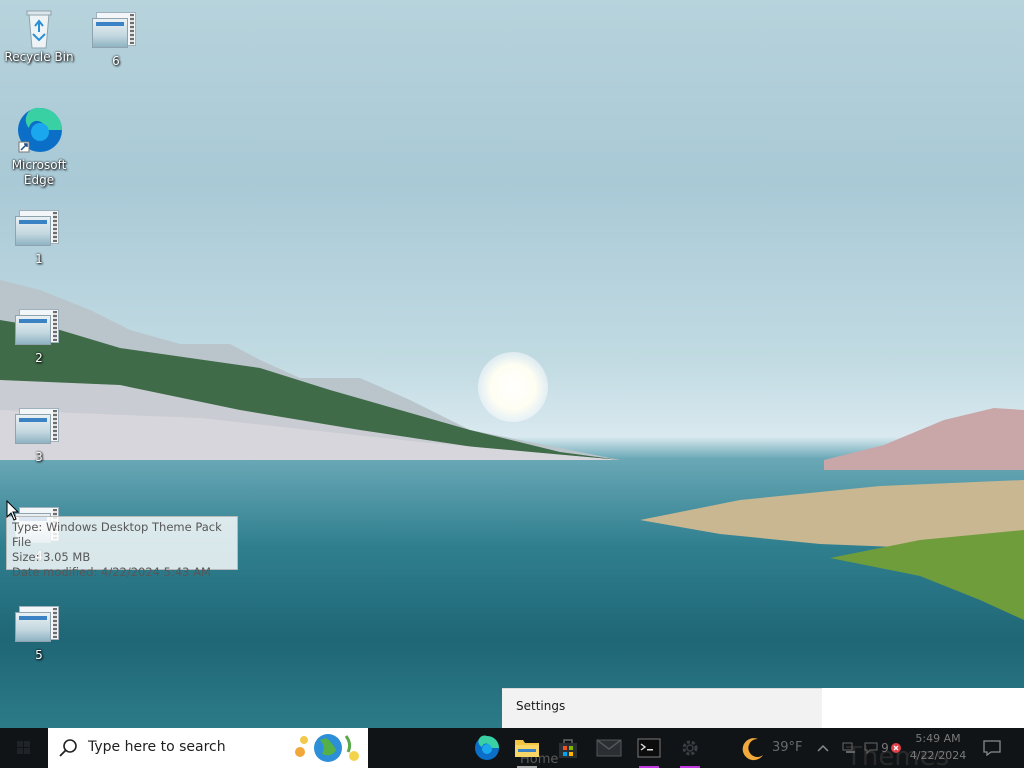 This screenshot has height=772, width=1024. What do you see at coordinates (938, 755) in the screenshot?
I see `clock-date: 4/22/2024` at bounding box center [938, 755].